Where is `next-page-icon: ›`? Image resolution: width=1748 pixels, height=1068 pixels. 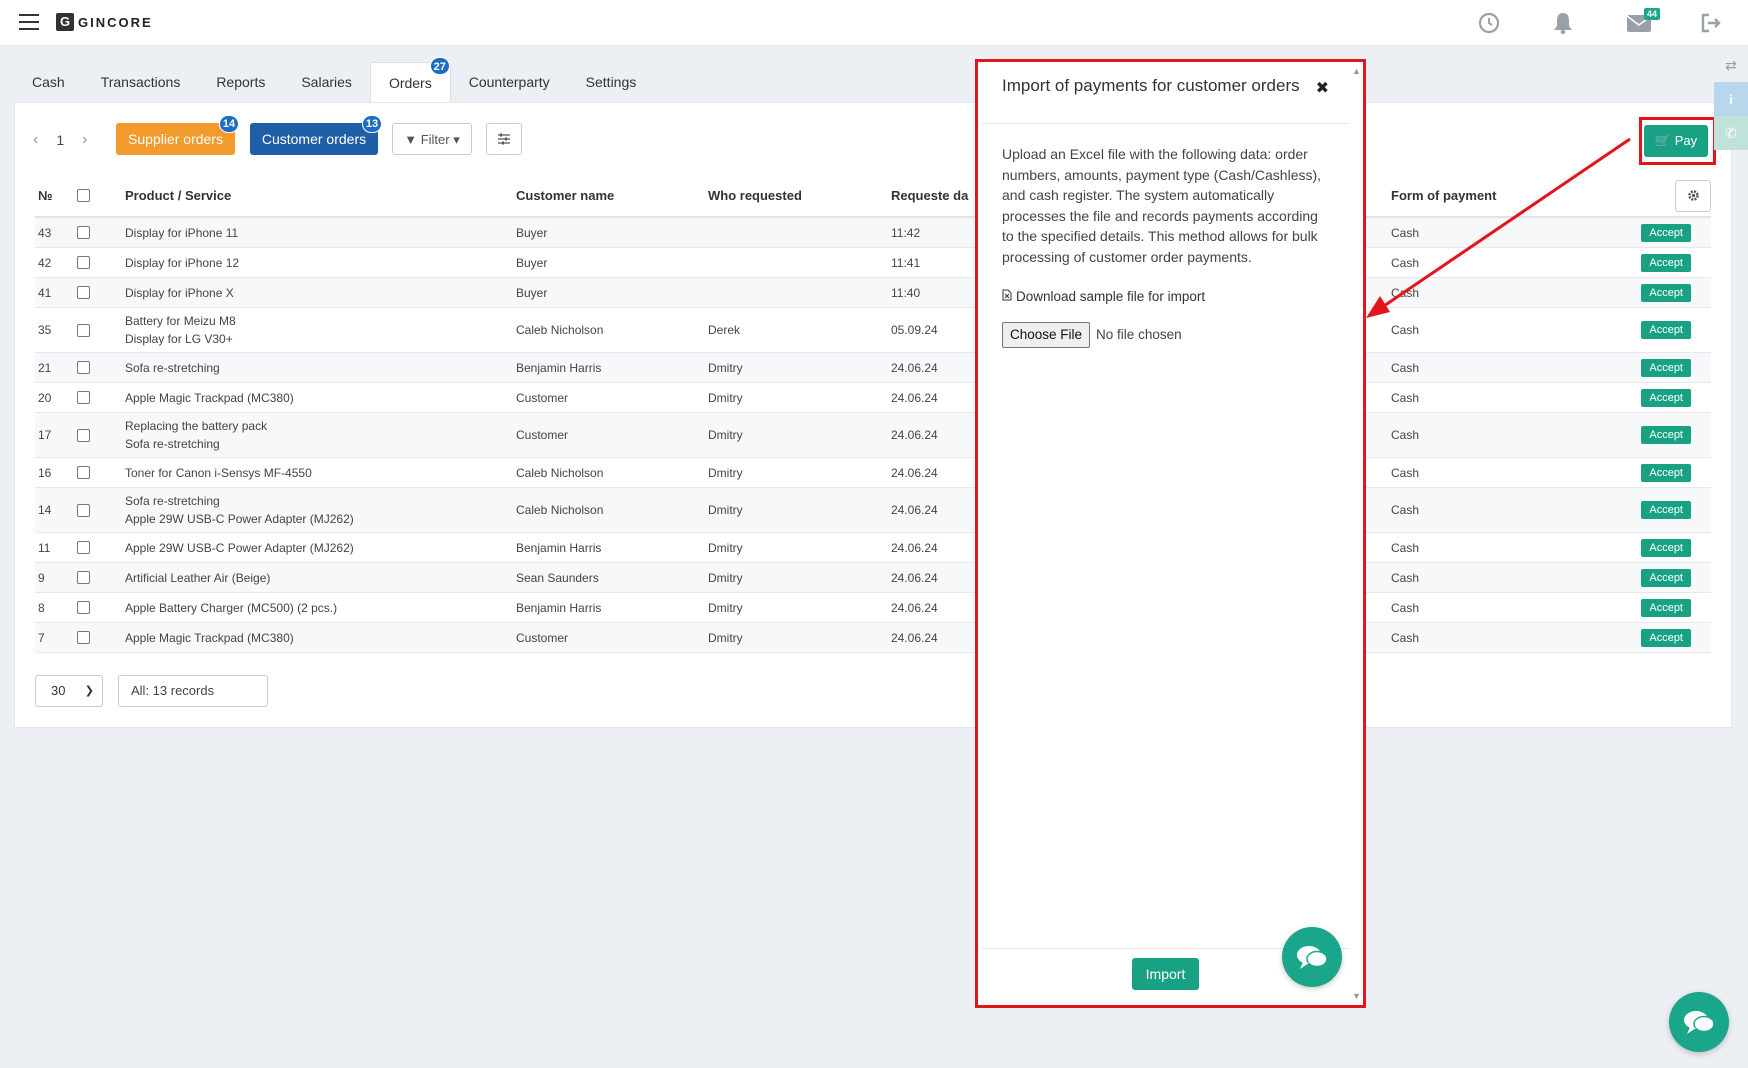 next-page-icon: › is located at coordinates (84, 140).